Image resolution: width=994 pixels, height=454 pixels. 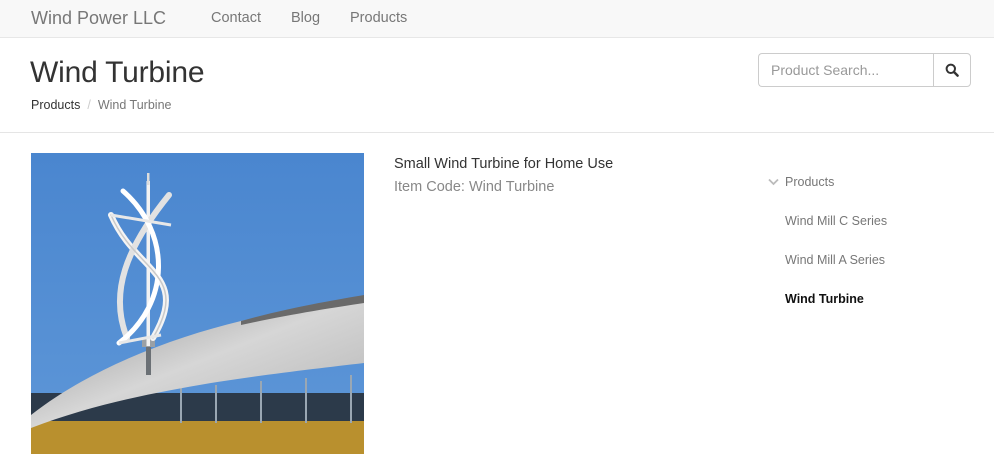 What do you see at coordinates (504, 164) in the screenshot?
I see `product-name: Small Wind Turbine for Home Use` at bounding box center [504, 164].